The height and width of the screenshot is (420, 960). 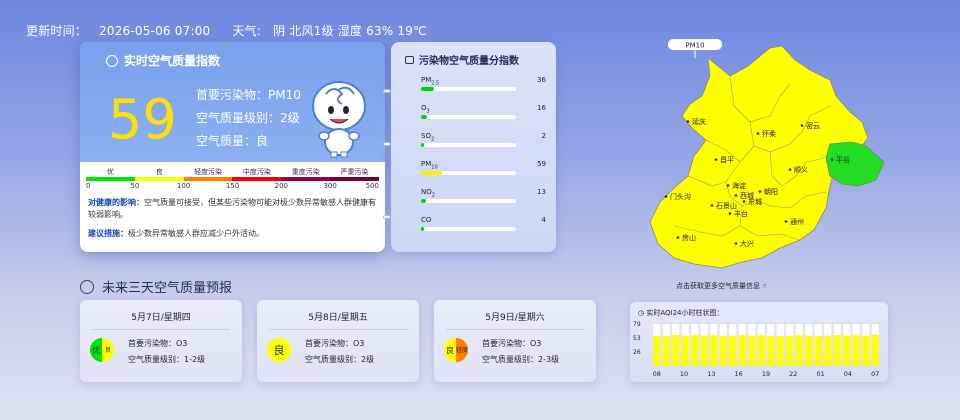 What do you see at coordinates (483, 223) in the screenshot?
I see `pollutant-row: CO 4` at bounding box center [483, 223].